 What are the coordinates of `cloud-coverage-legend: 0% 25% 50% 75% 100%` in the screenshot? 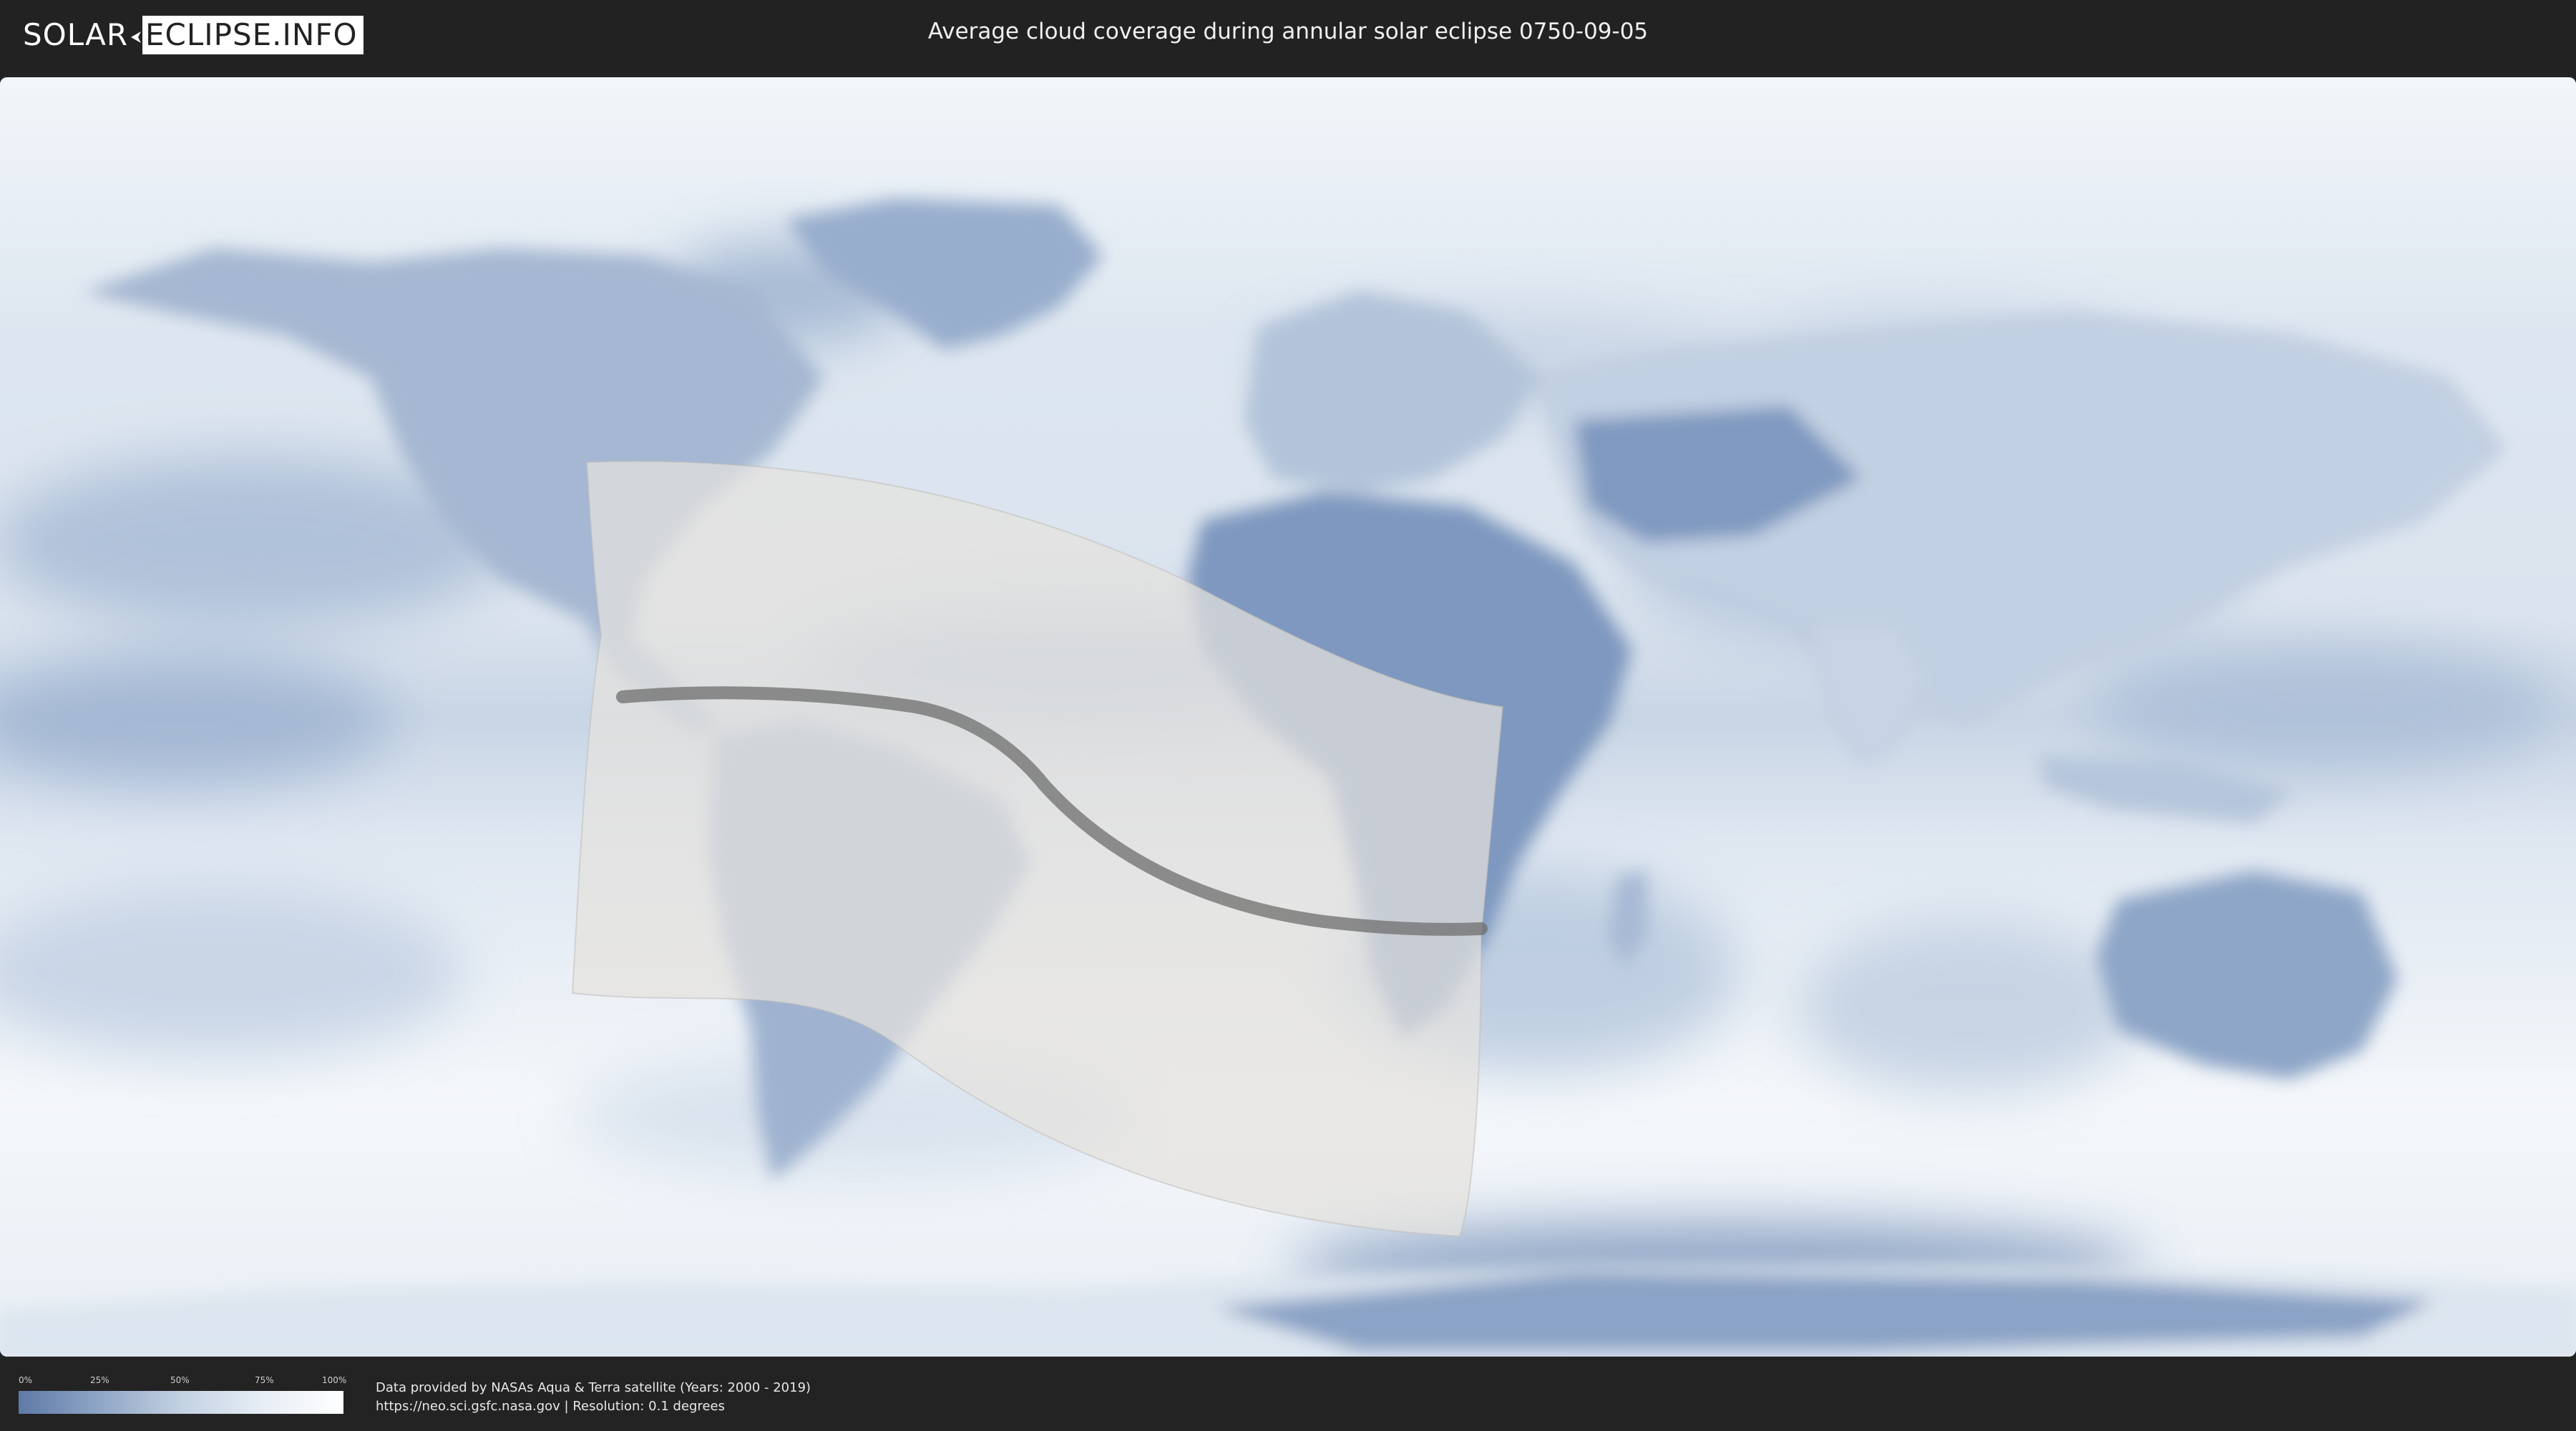 It's located at (183, 1394).